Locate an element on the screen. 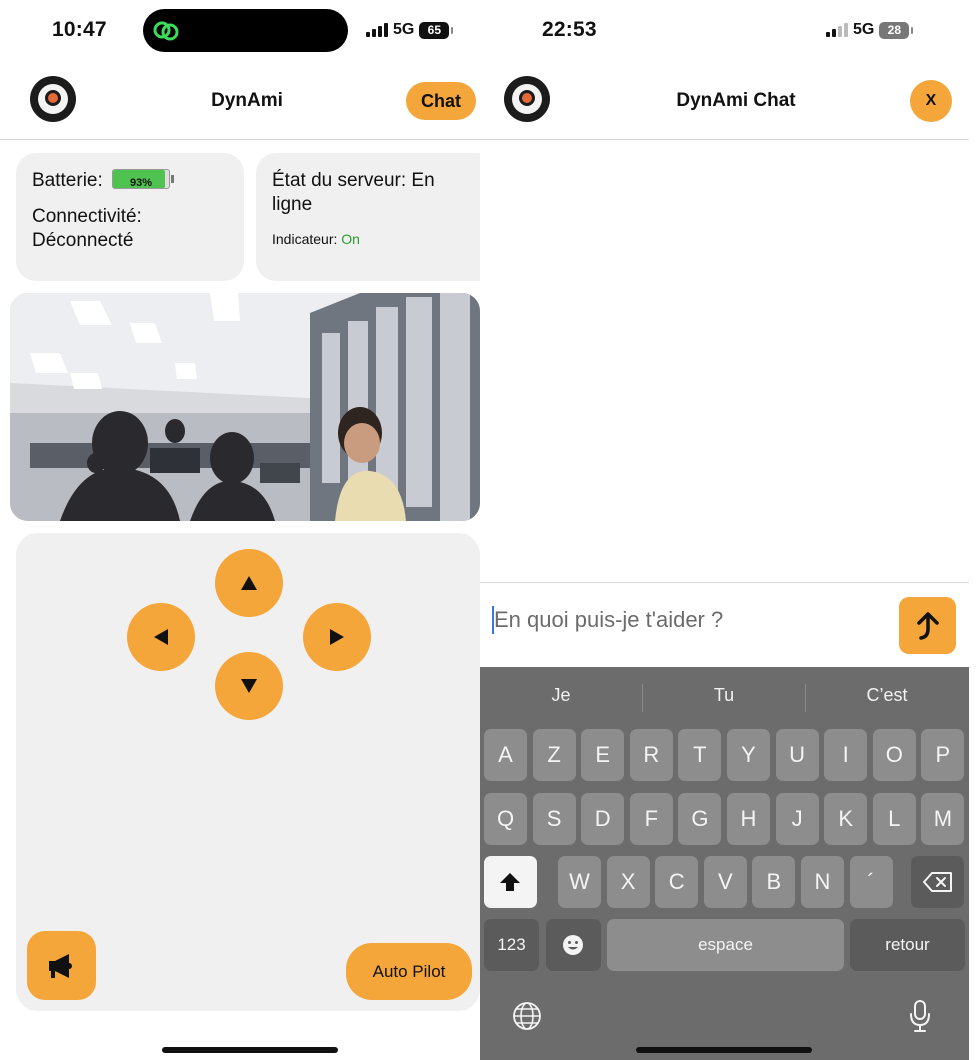  camera-feed is located at coordinates (245, 407).